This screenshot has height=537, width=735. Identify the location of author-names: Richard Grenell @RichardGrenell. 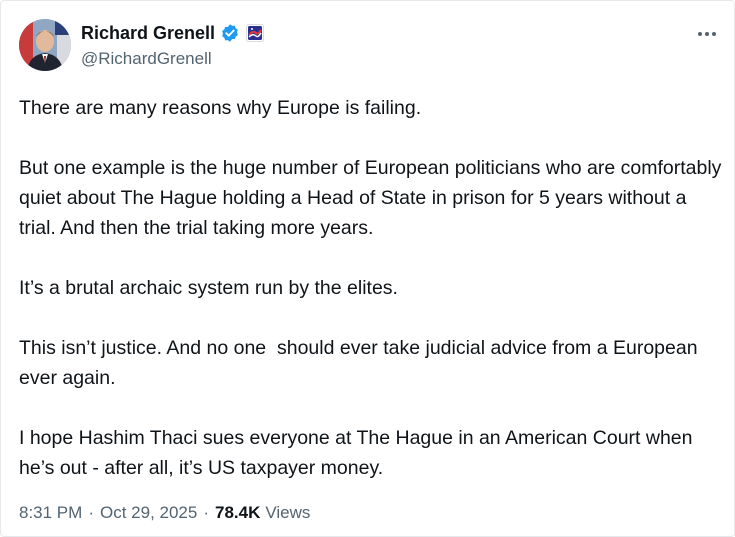
(173, 45).